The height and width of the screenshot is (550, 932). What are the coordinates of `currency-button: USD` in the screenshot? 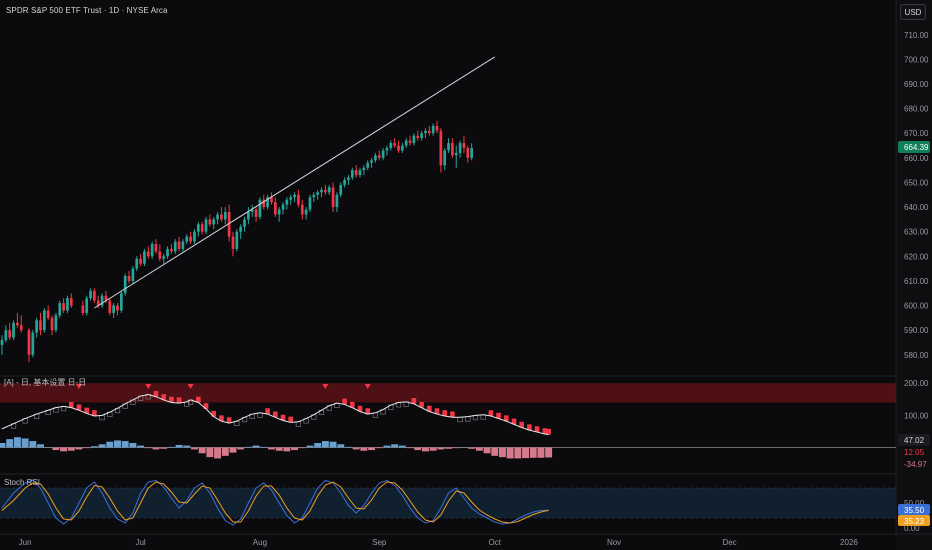 It's located at (913, 12).